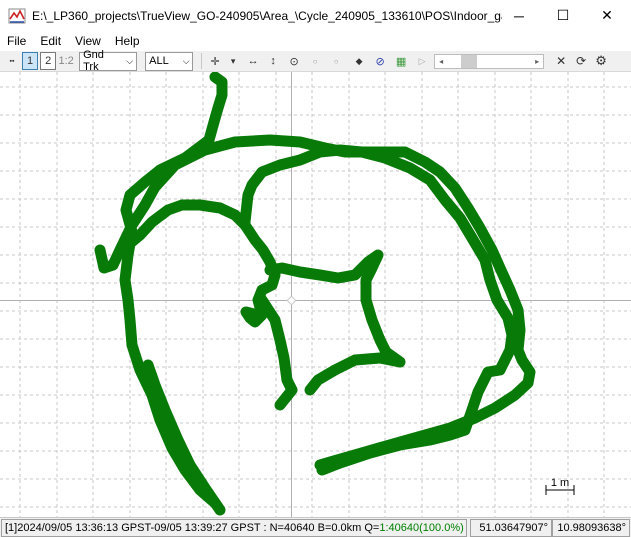  I want to click on track-type-select: Gnd Trk ⌵, so click(108, 61).